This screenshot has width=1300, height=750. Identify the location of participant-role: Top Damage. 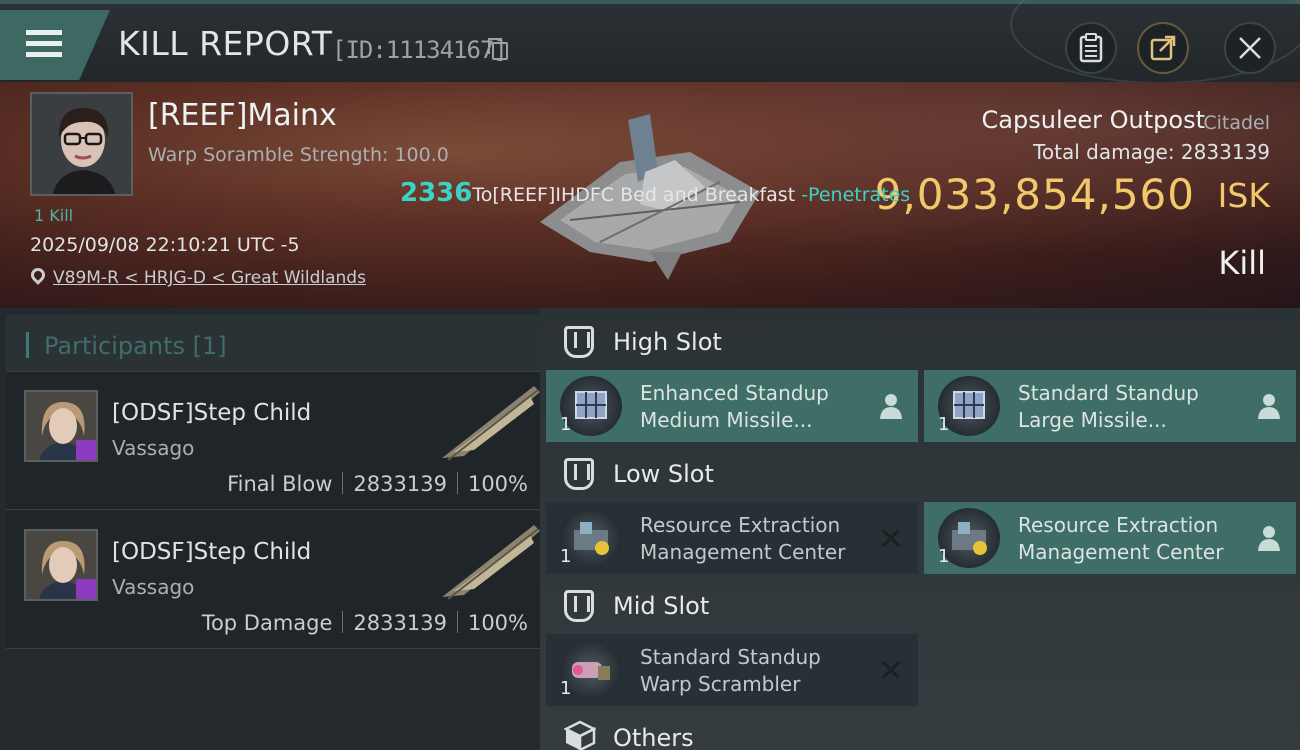
(267, 623).